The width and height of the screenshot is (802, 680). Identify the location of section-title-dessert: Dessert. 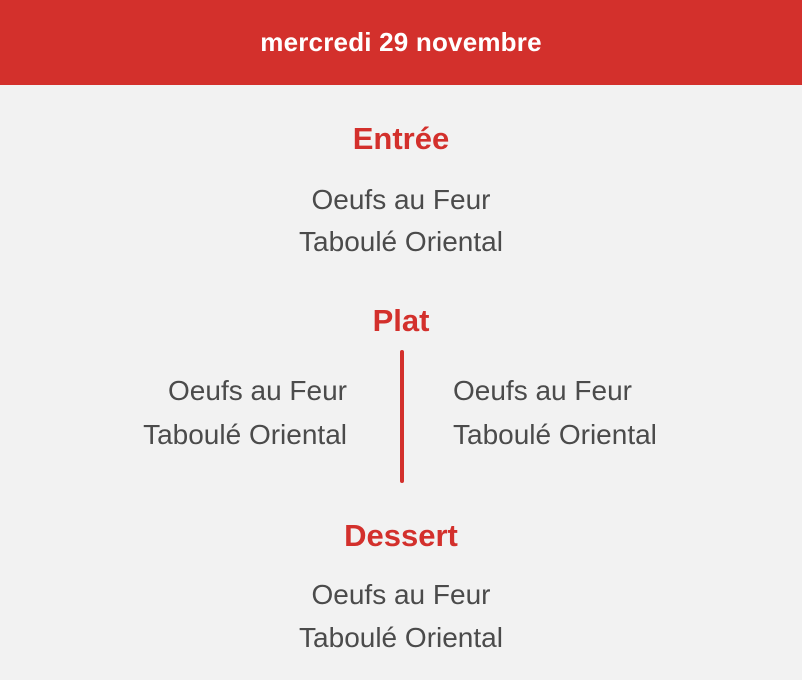
(401, 535).